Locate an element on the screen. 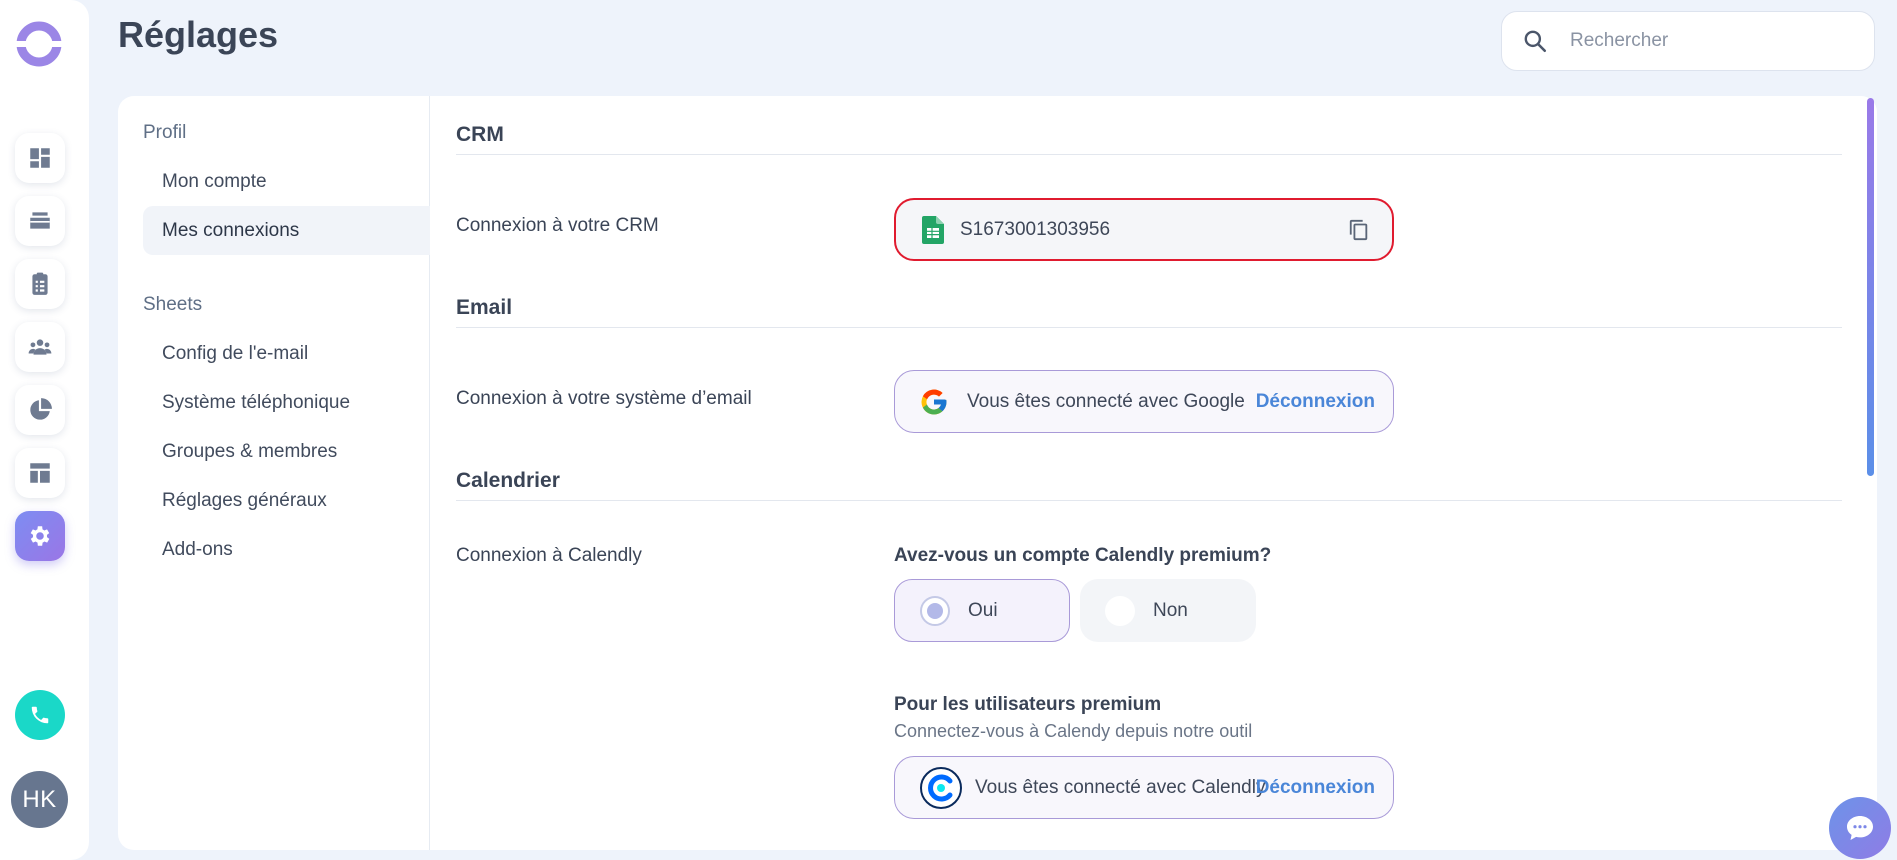 The width and height of the screenshot is (1897, 860). app-logo-icon is located at coordinates (39, 44).